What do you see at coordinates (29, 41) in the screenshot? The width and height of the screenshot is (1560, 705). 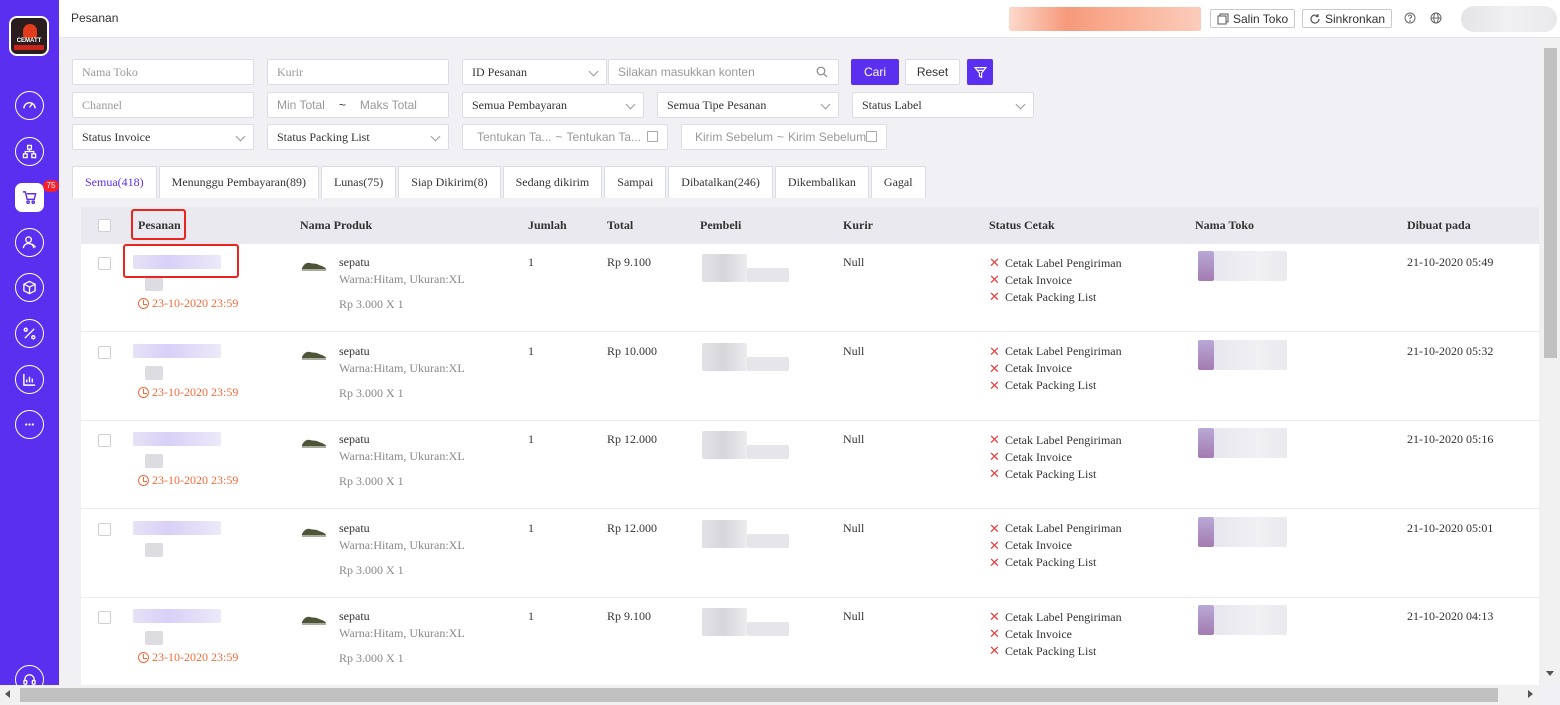 I see `logo-text: CEMATT` at bounding box center [29, 41].